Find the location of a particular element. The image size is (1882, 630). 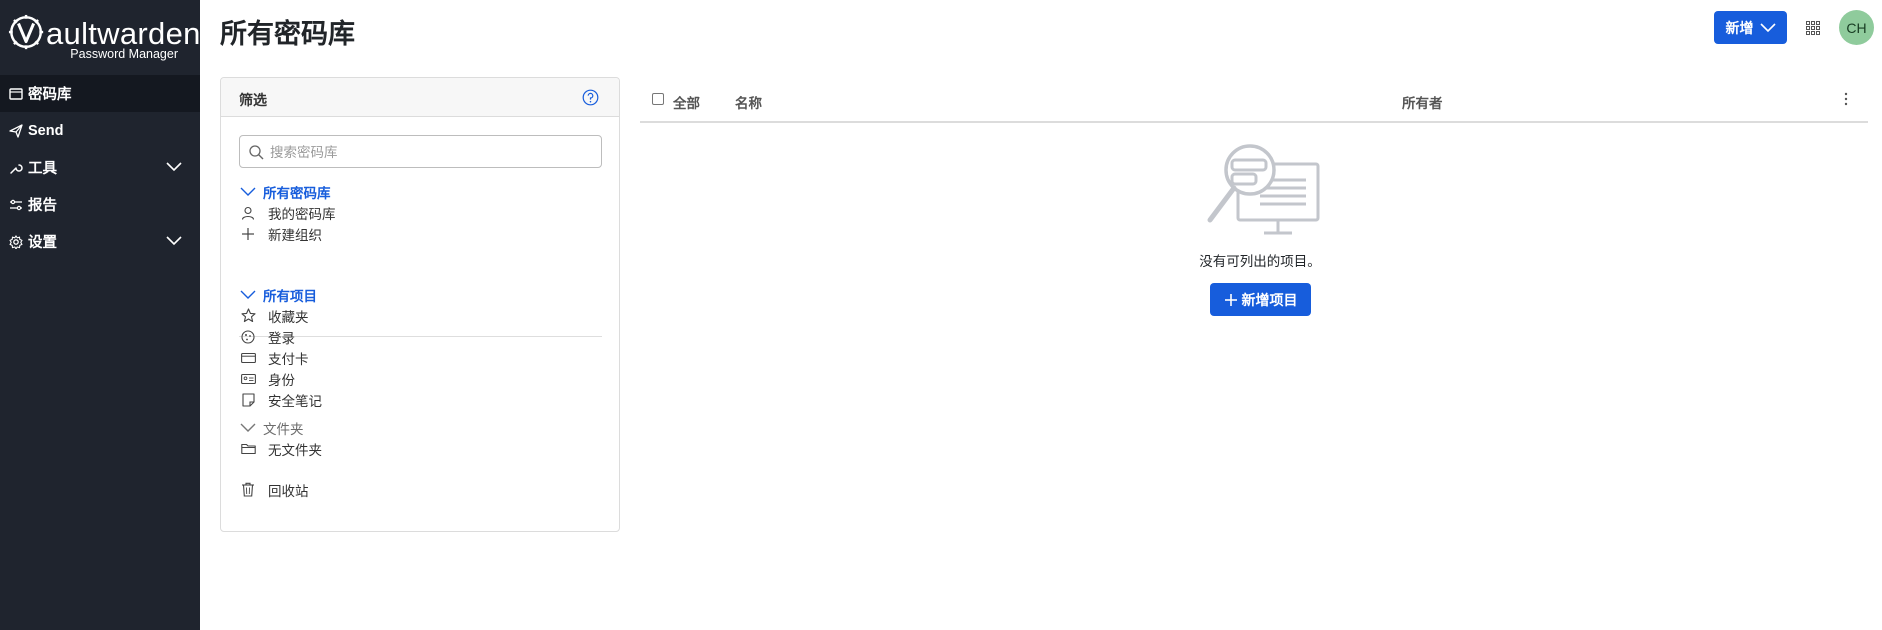

search-box is located at coordinates (420, 151).